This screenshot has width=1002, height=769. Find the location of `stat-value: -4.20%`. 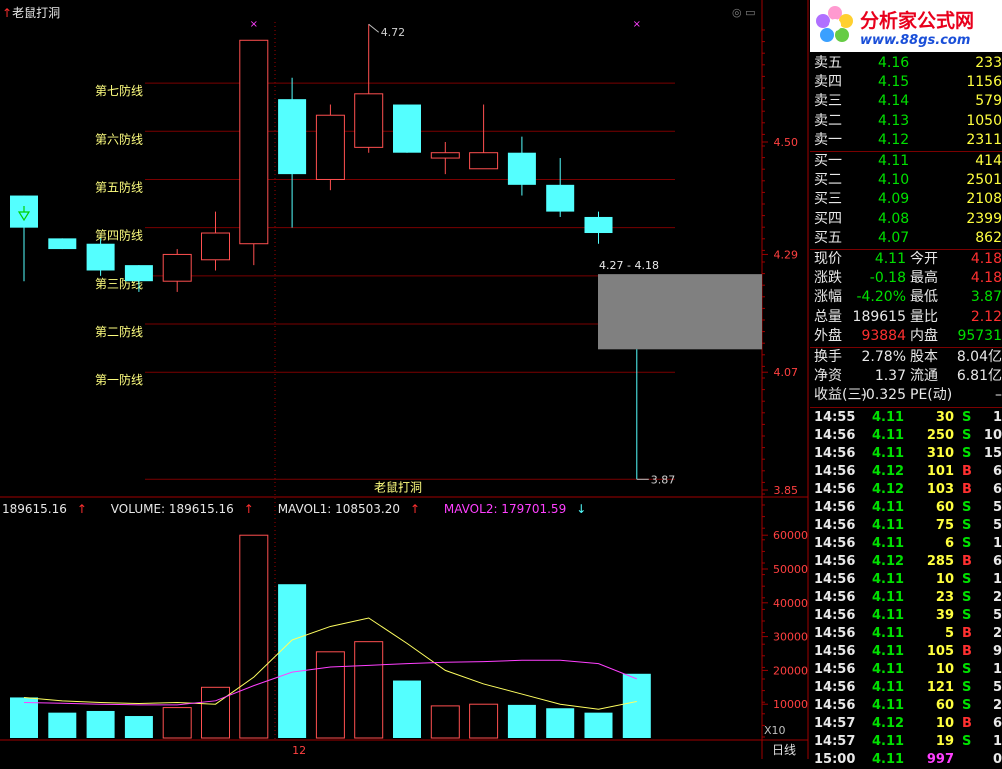

stat-value: -4.20% is located at coordinates (881, 297).